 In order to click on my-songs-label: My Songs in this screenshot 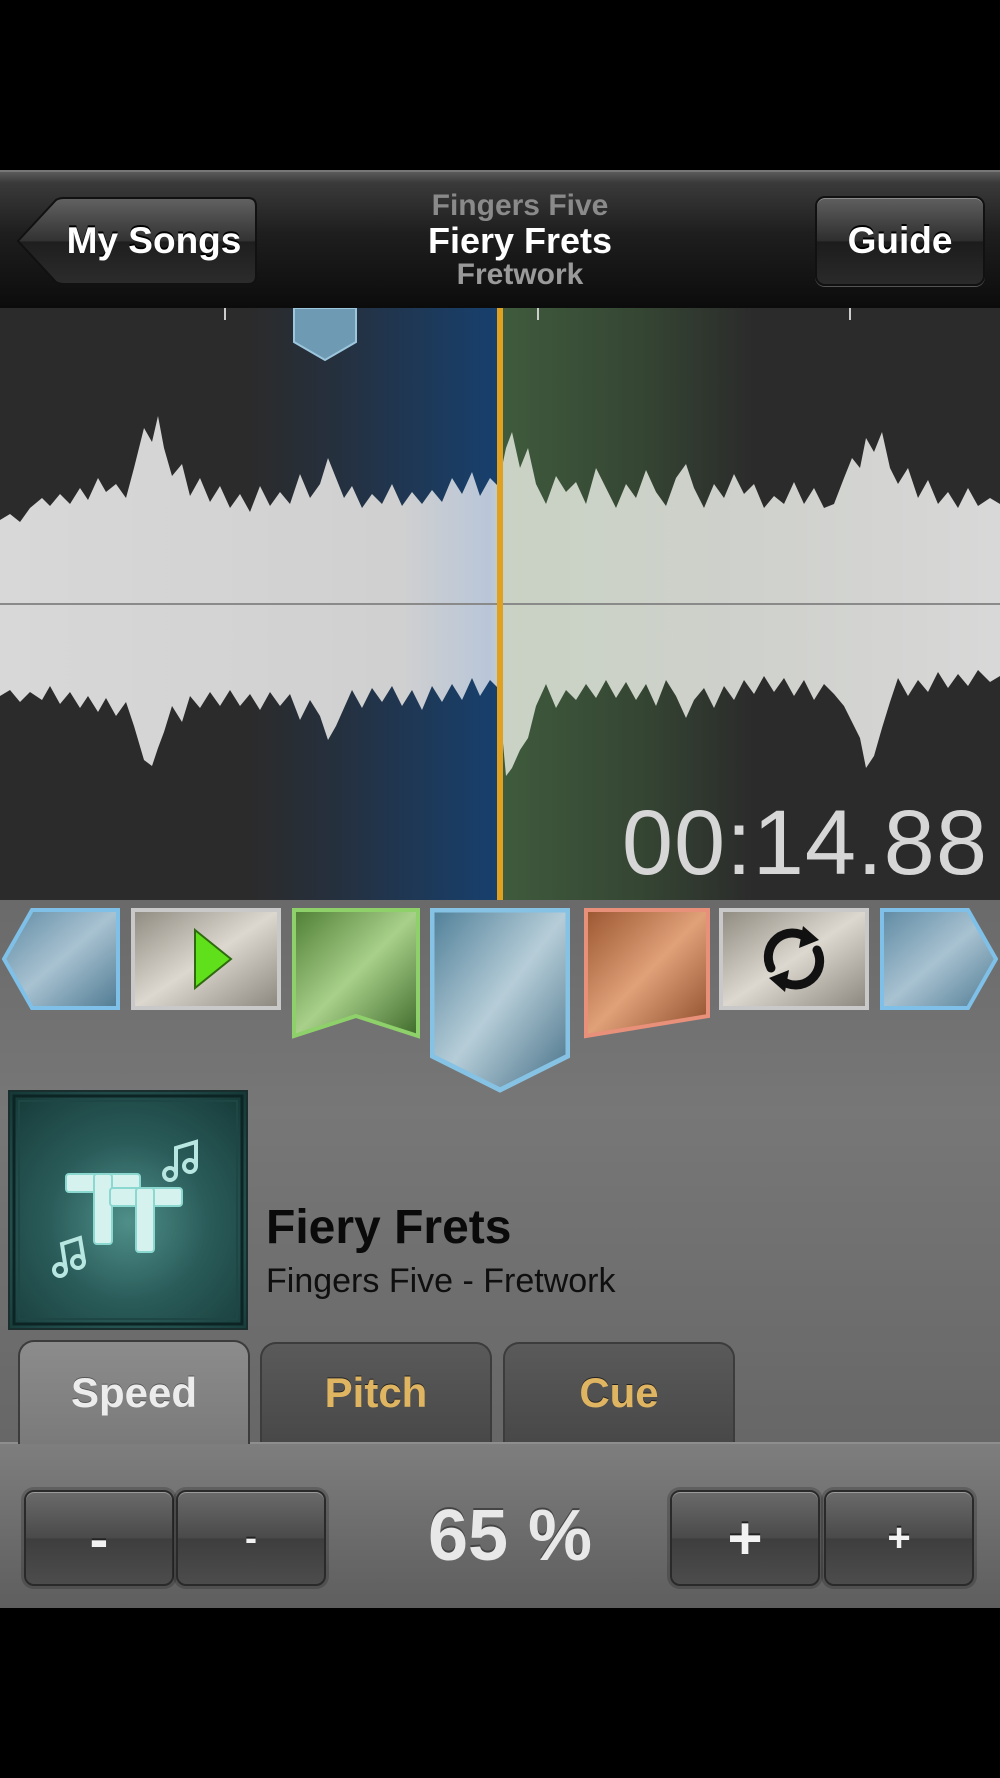, I will do `click(154, 240)`.